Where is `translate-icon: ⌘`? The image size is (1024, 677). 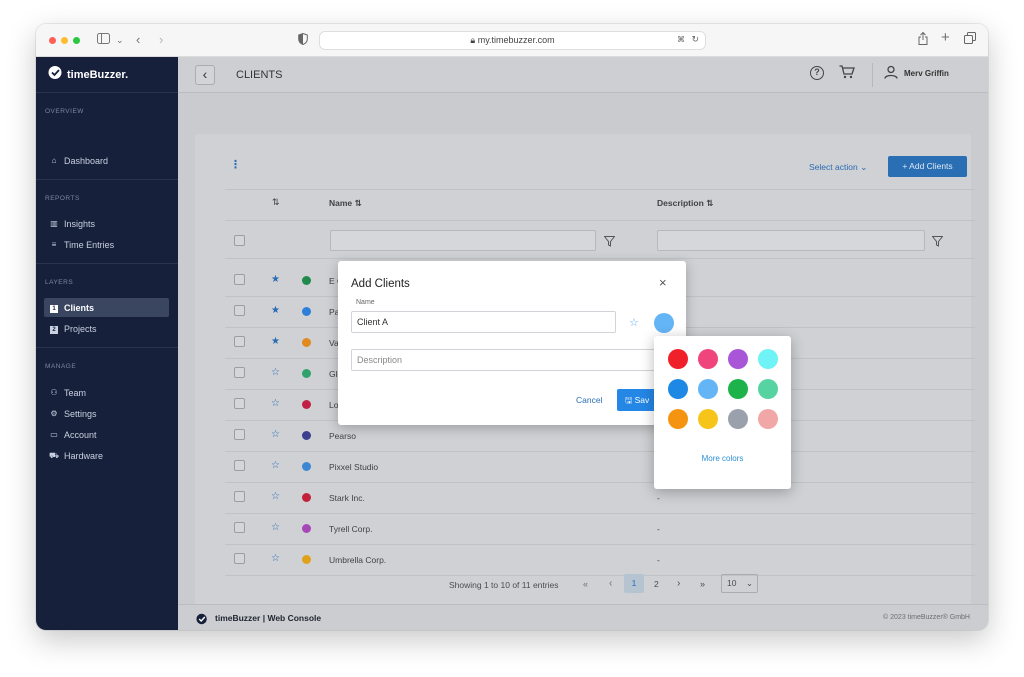
translate-icon: ⌘ is located at coordinates (681, 39).